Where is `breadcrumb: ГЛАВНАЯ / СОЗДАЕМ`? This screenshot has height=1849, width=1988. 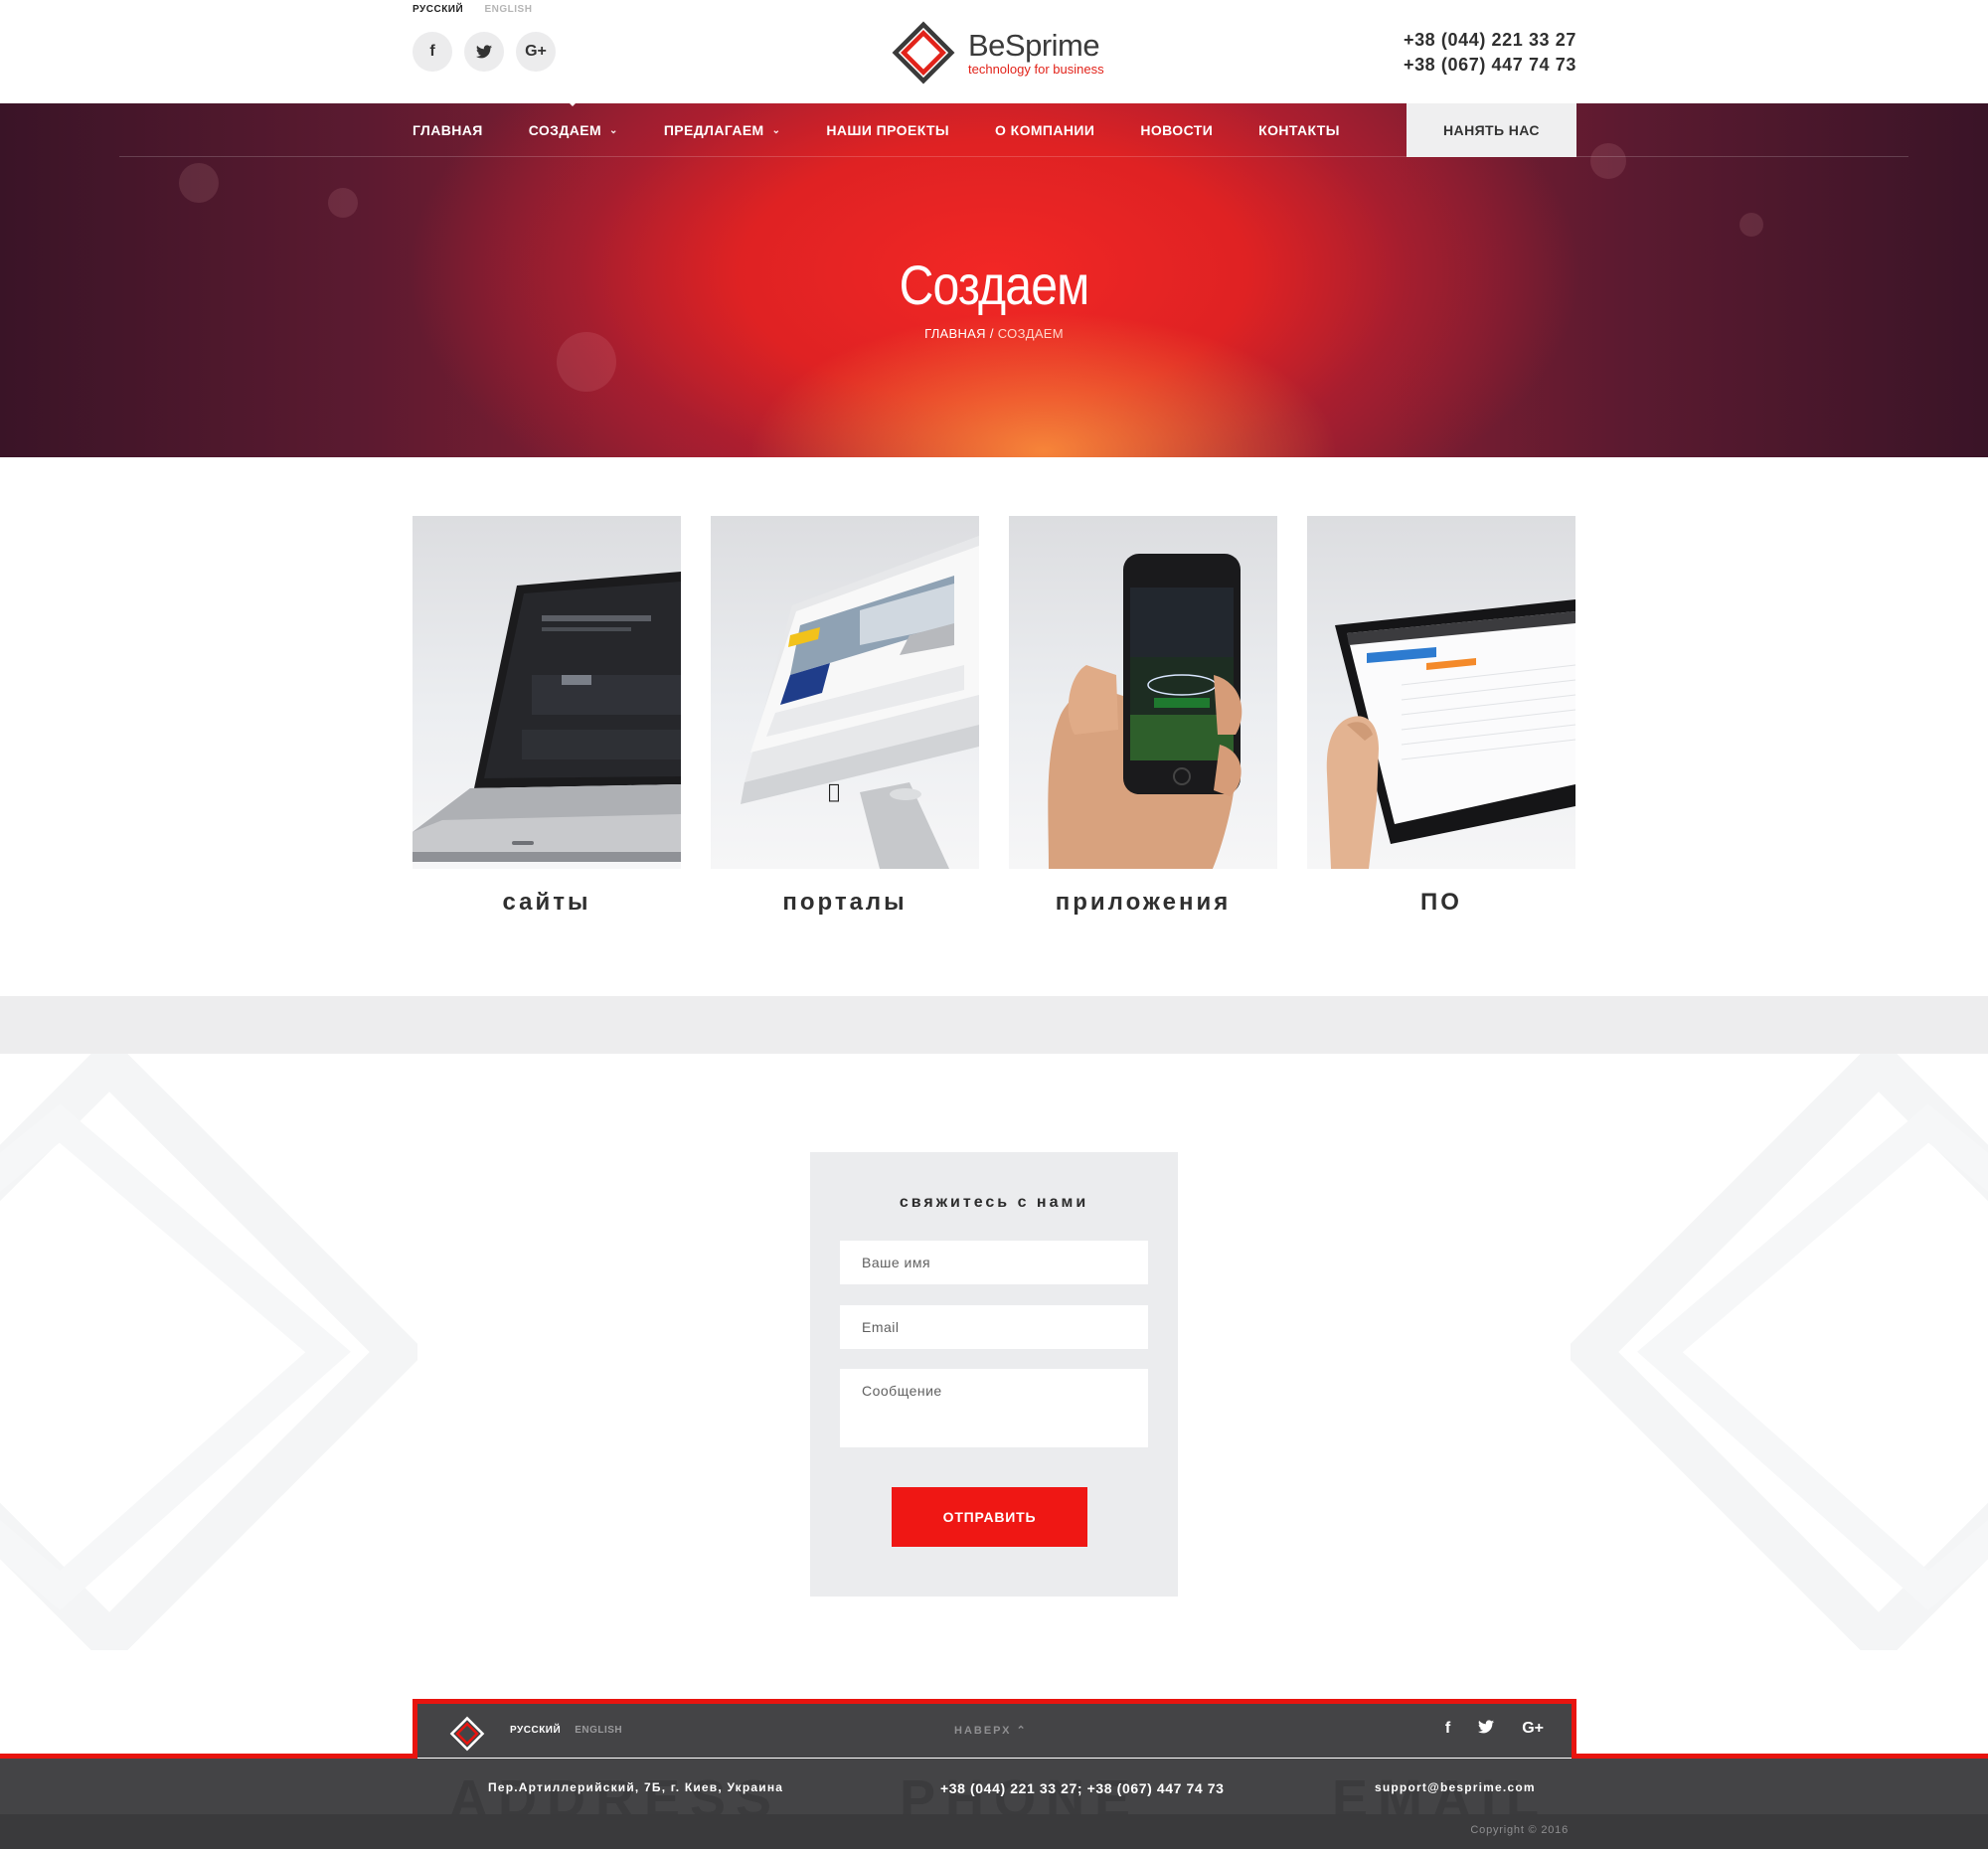
breadcrumb: ГЛАВНАЯ / СОЗДАЕМ is located at coordinates (994, 333).